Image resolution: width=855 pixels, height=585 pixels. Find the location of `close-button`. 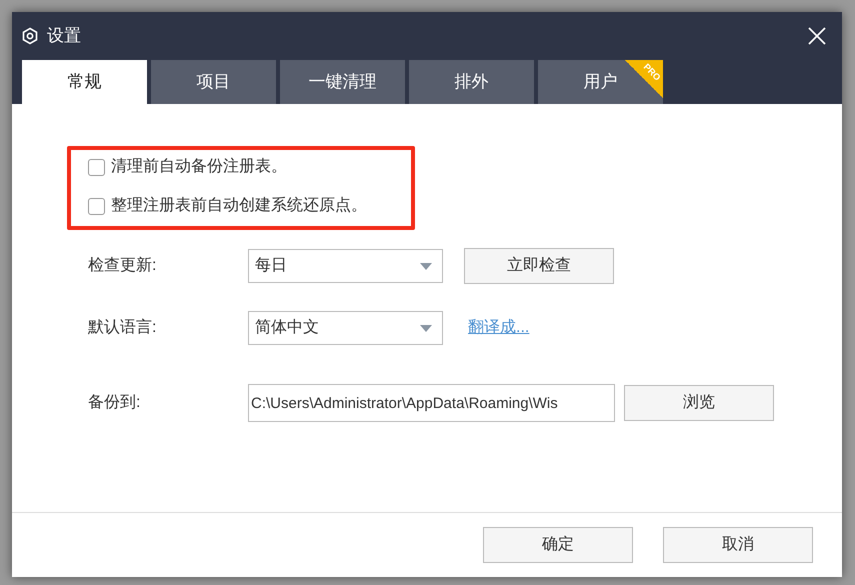

close-button is located at coordinates (817, 36).